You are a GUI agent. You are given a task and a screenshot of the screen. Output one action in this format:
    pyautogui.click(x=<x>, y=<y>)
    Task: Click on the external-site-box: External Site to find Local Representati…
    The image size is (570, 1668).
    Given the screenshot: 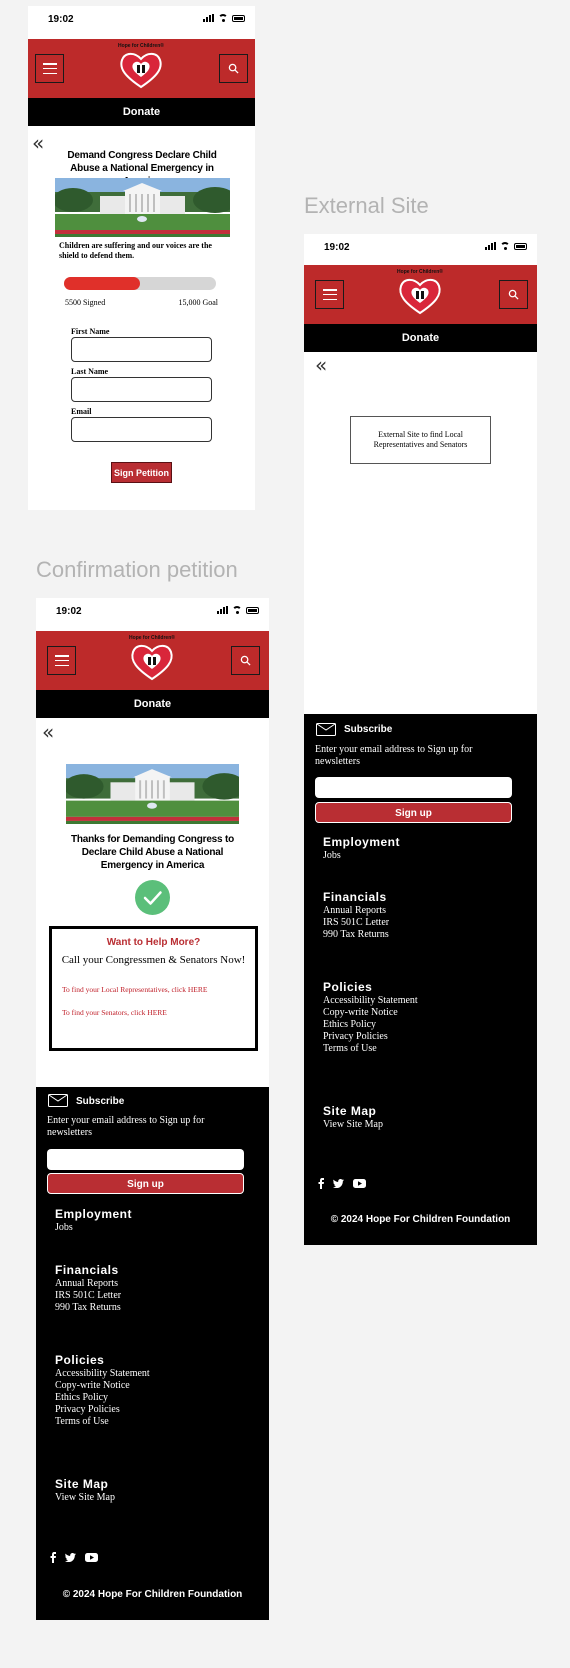 What is the action you would take?
    pyautogui.click(x=420, y=440)
    